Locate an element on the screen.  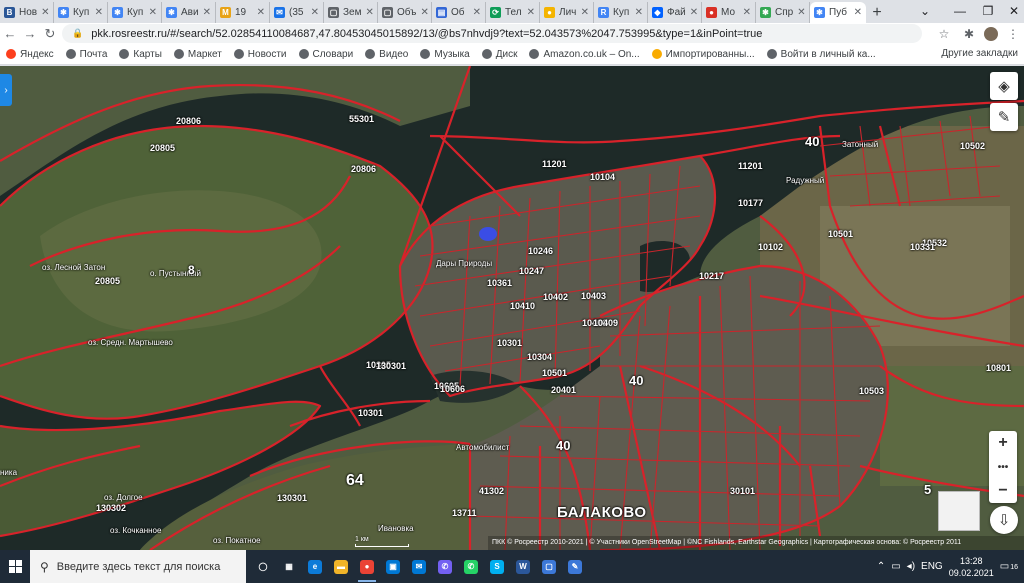
zoom-in-button: + is located at coordinates (1003, 443).